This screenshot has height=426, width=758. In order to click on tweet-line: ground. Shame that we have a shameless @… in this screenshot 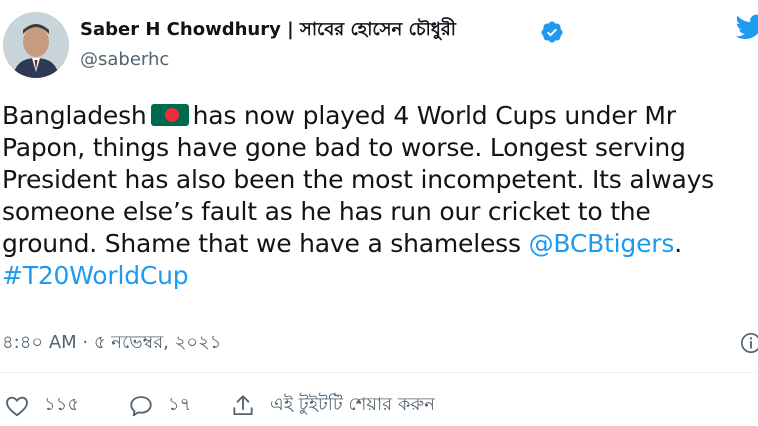, I will do `click(380, 244)`.